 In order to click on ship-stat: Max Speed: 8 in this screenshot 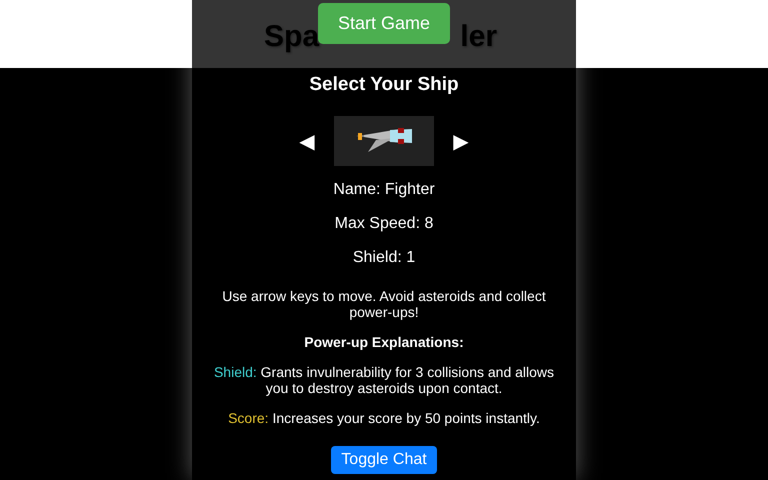, I will do `click(384, 224)`.